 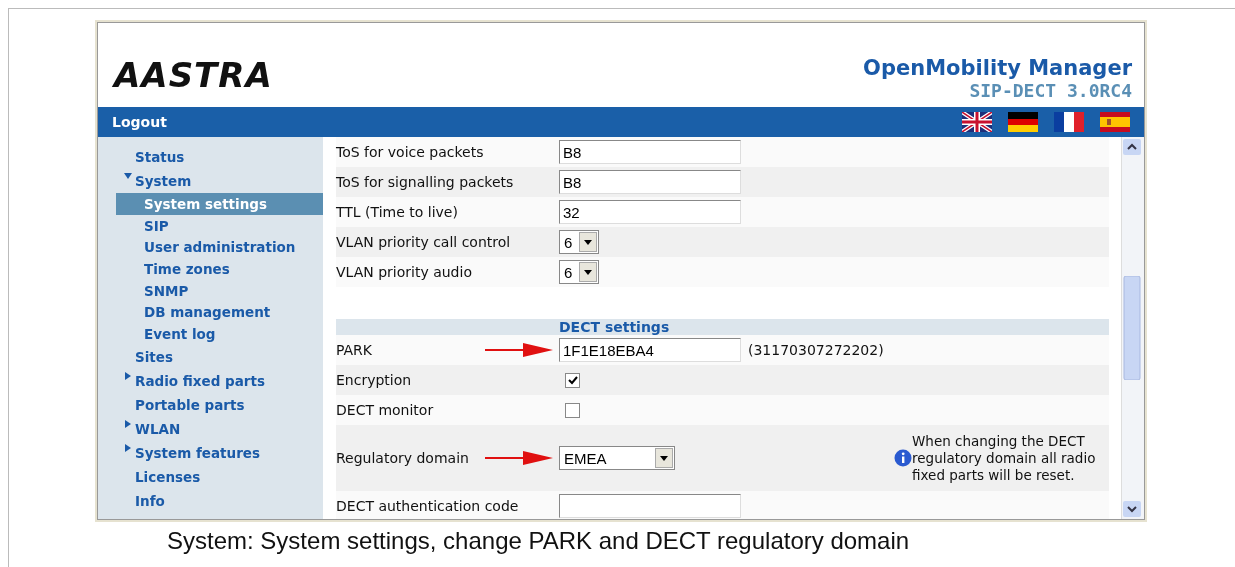 I want to click on info-text: When changing the DECT regulatory domain all radio fixed parts will be reset., so click(x=1004, y=458).